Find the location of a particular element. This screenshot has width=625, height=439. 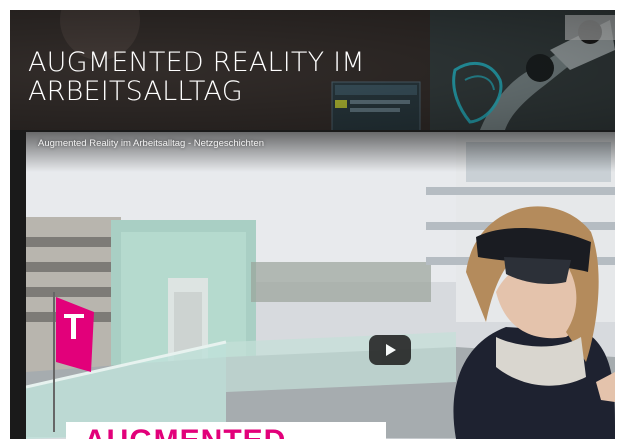

thumbnail-heading: AUGMENTED is located at coordinates (185, 432).